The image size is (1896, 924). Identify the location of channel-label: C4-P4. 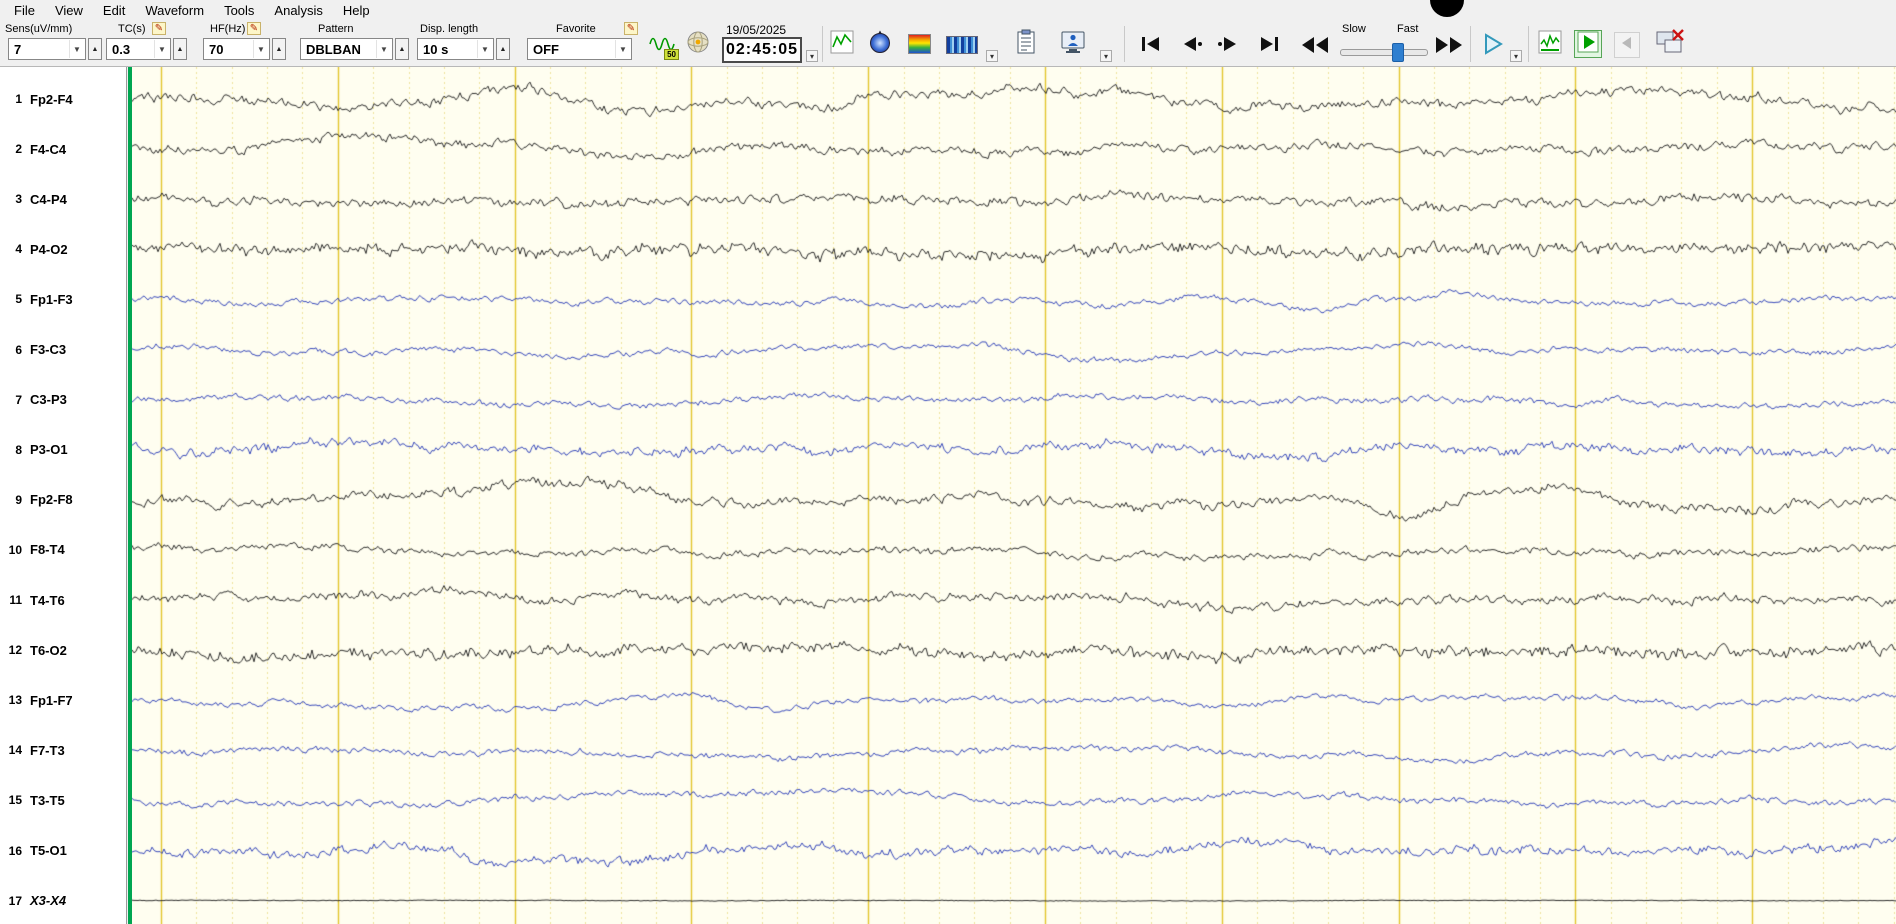
(48, 199).